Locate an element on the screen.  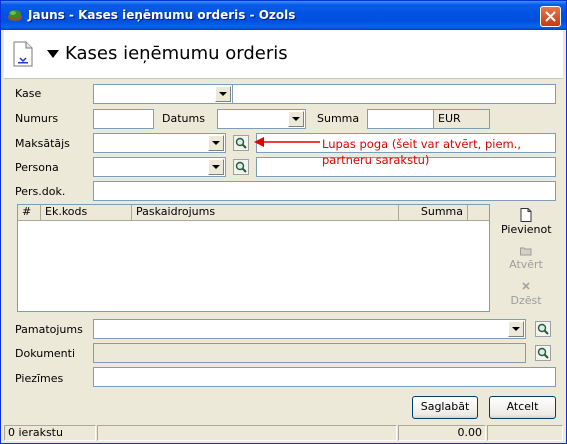
delete-line-label: Dzēst is located at coordinates (526, 300).